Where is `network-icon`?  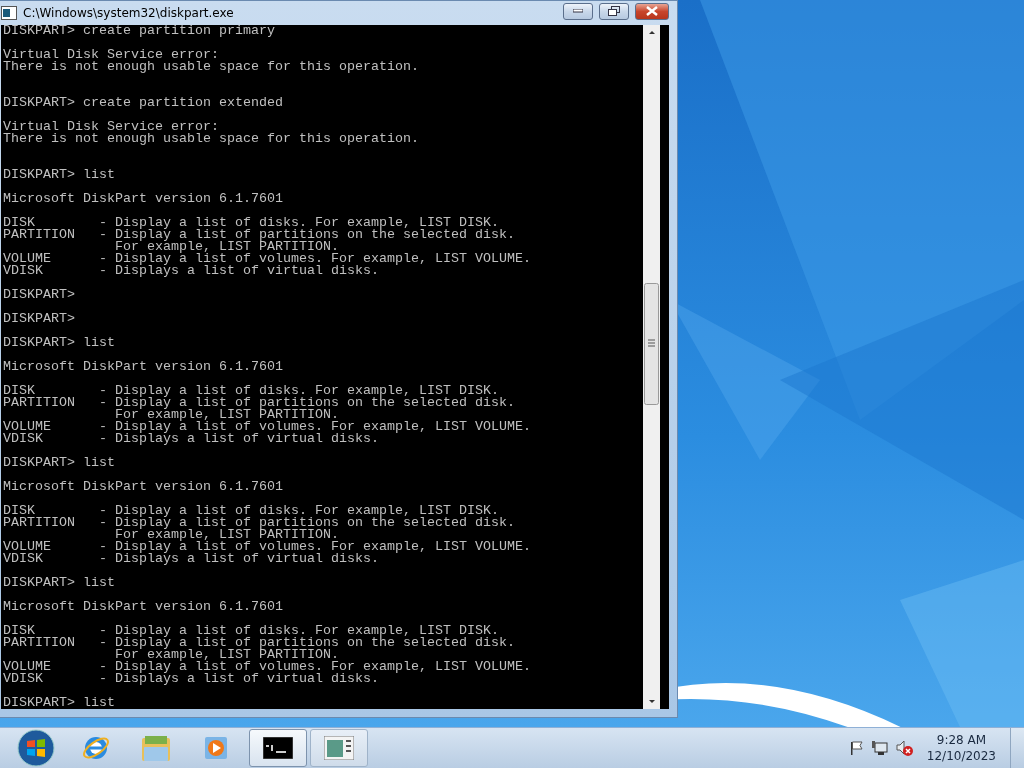 network-icon is located at coordinates (879, 748).